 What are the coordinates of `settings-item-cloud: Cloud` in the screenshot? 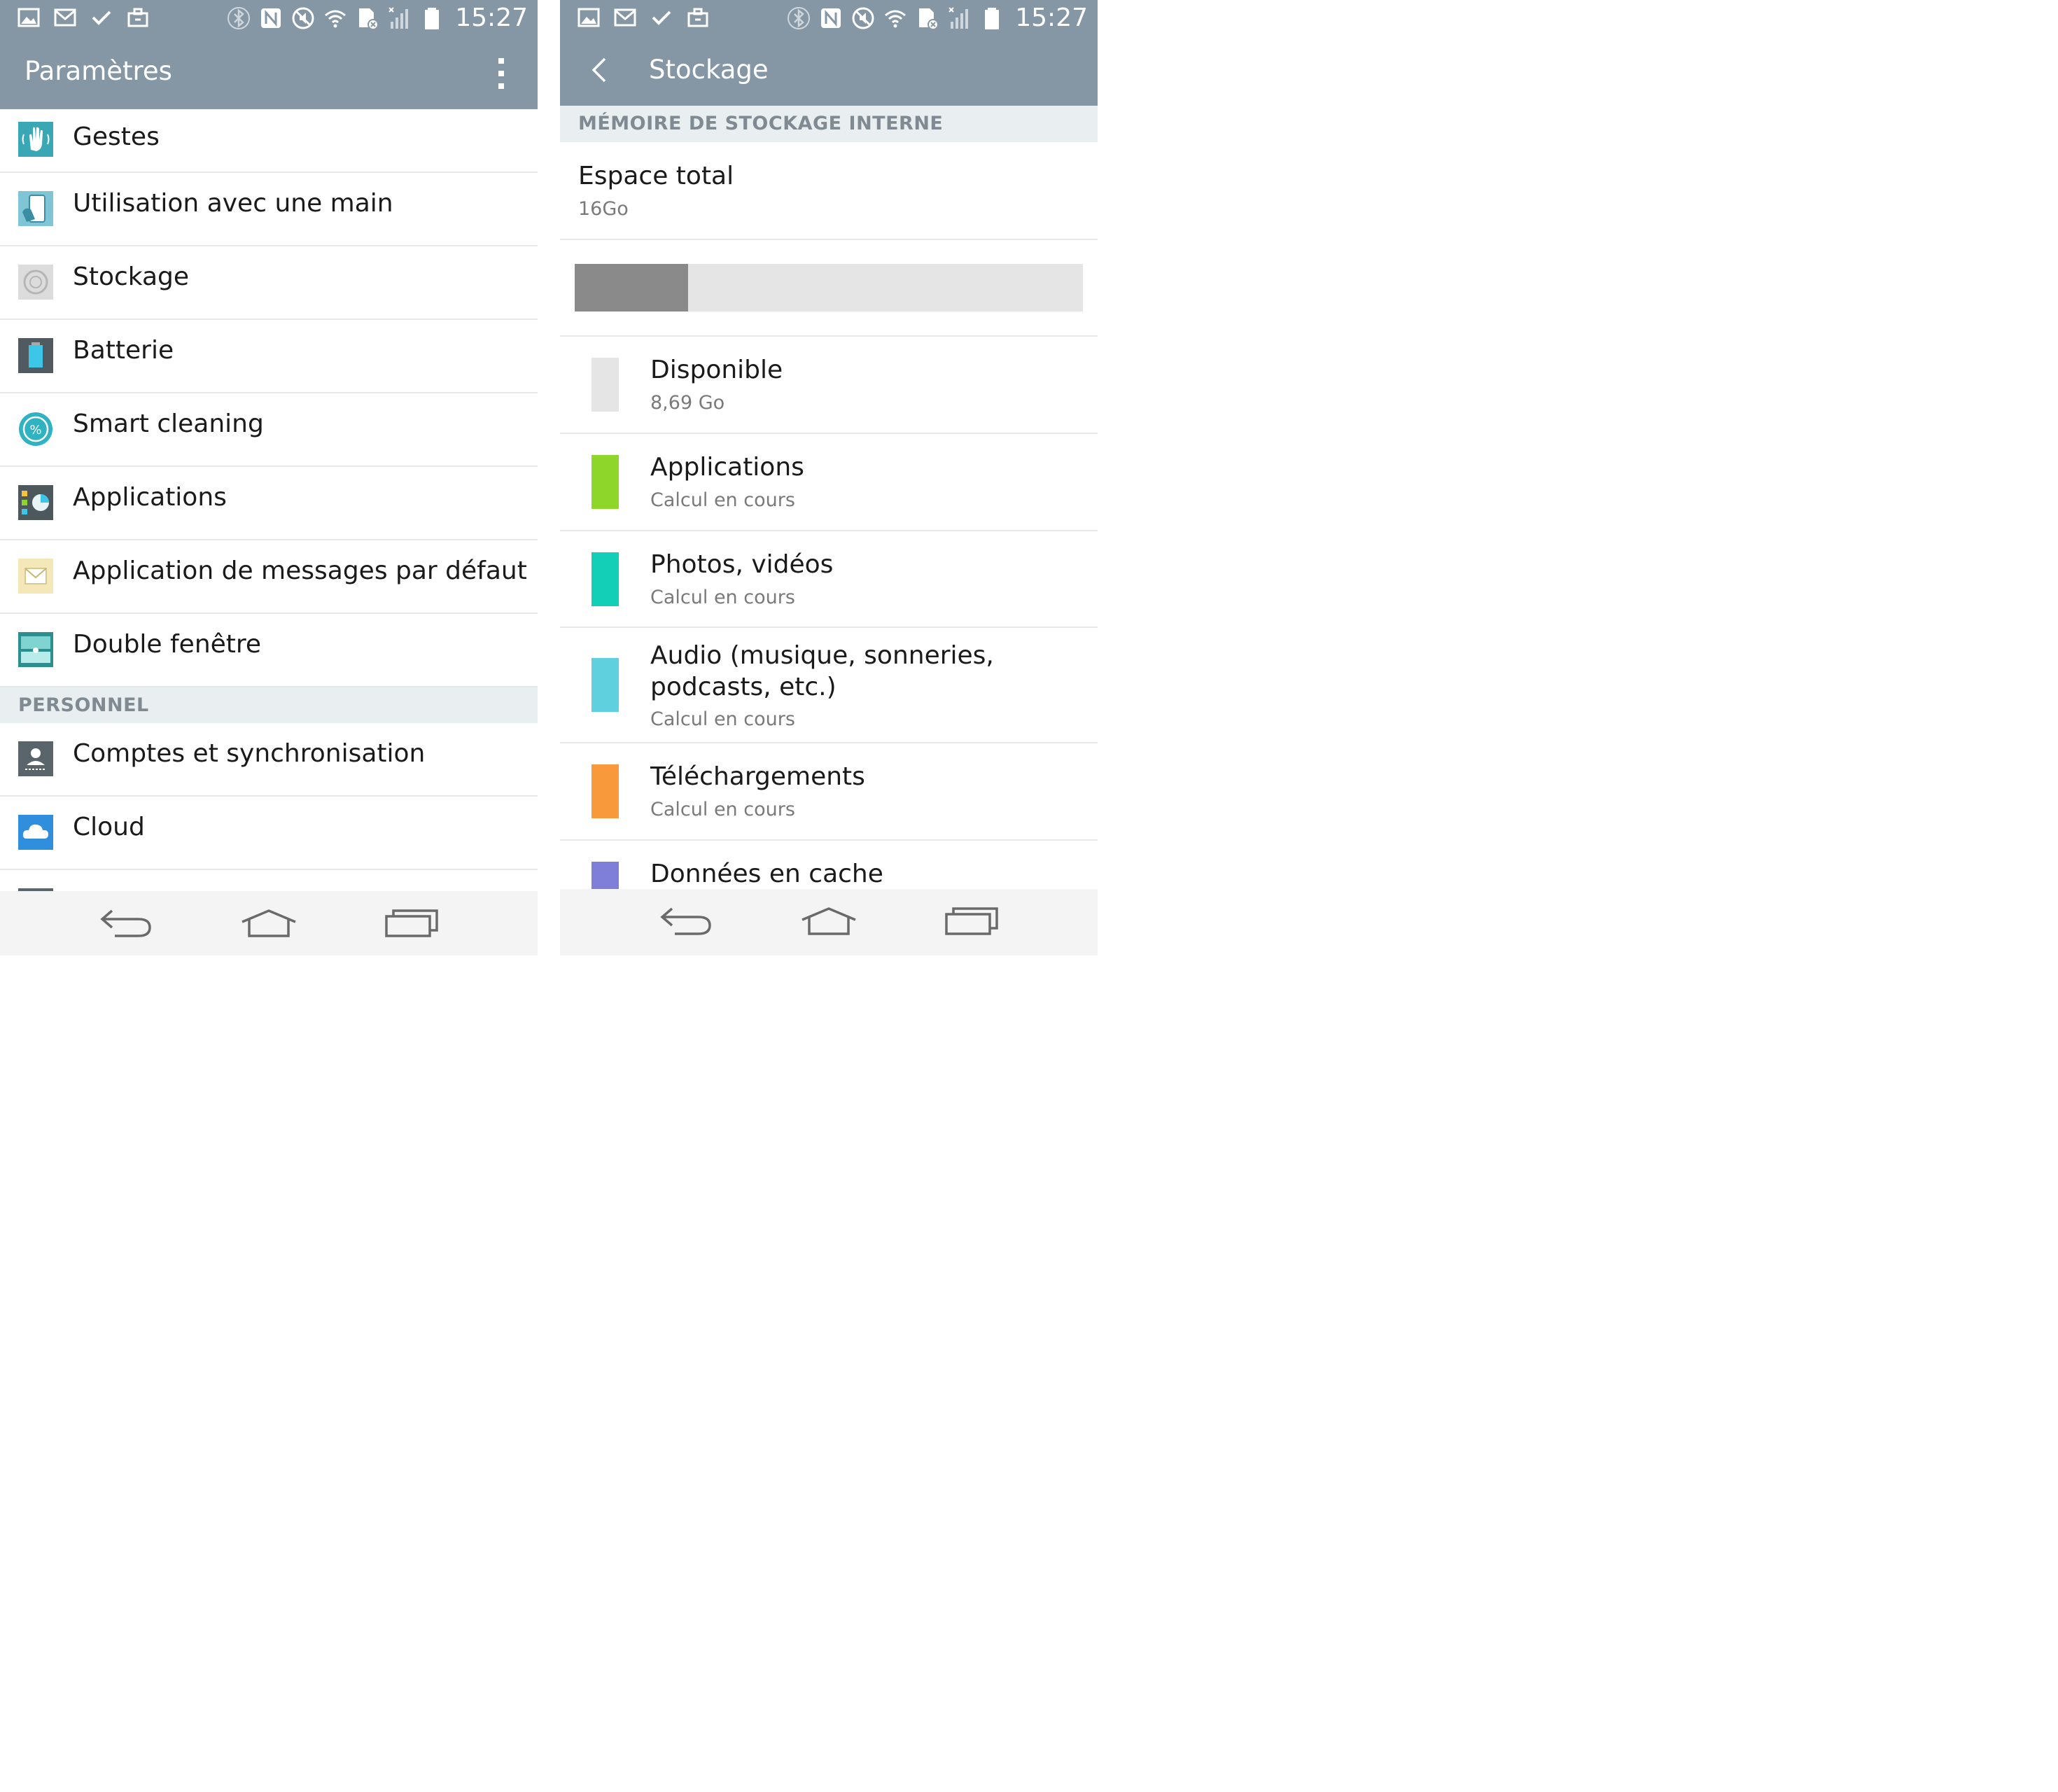 It's located at (269, 833).